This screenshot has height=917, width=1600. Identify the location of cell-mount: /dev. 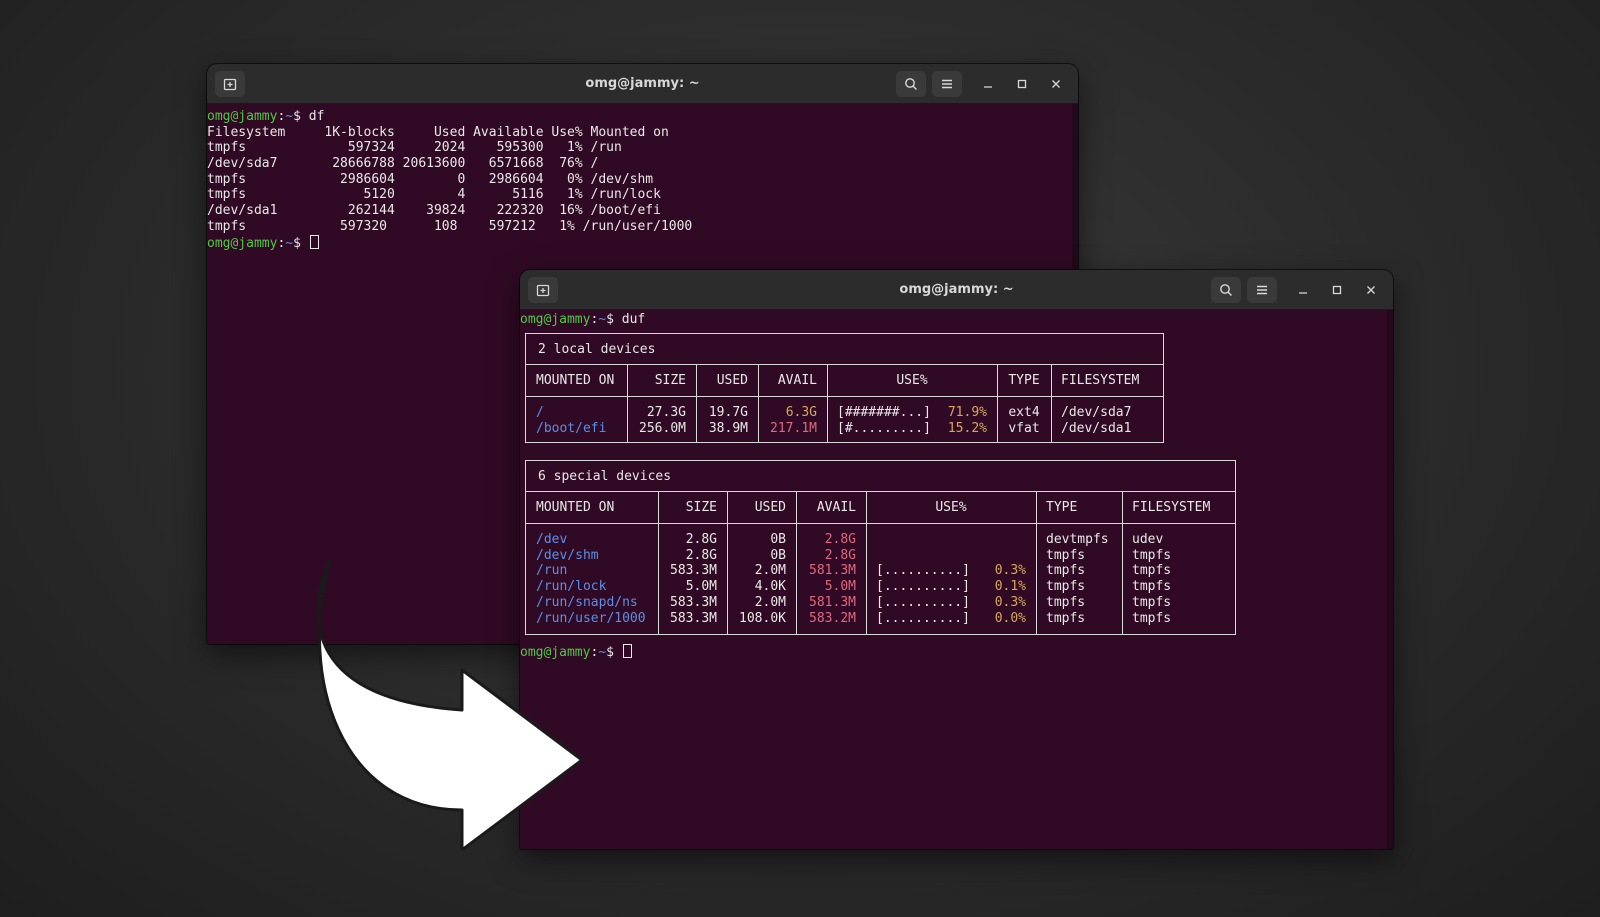
(592, 540).